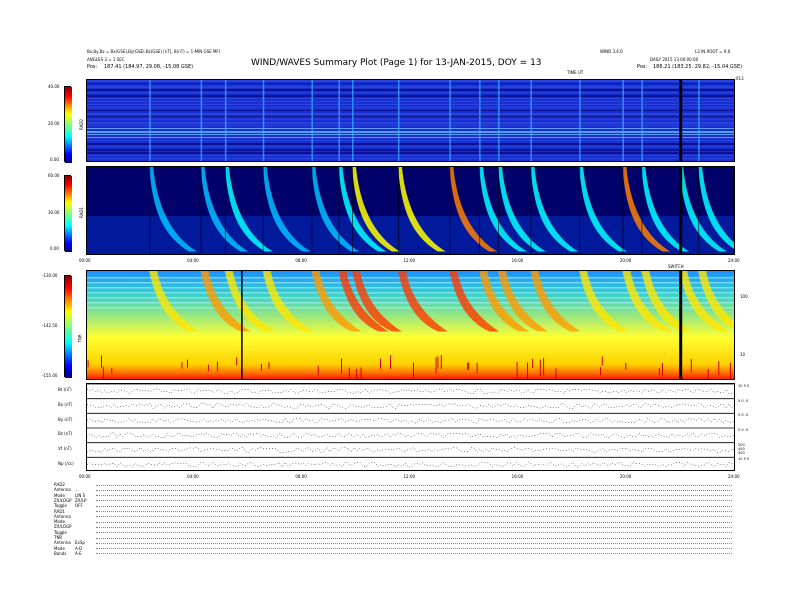  Describe the element at coordinates (54, 86) in the screenshot. I see `rad2-tick-top: 40.00` at that location.